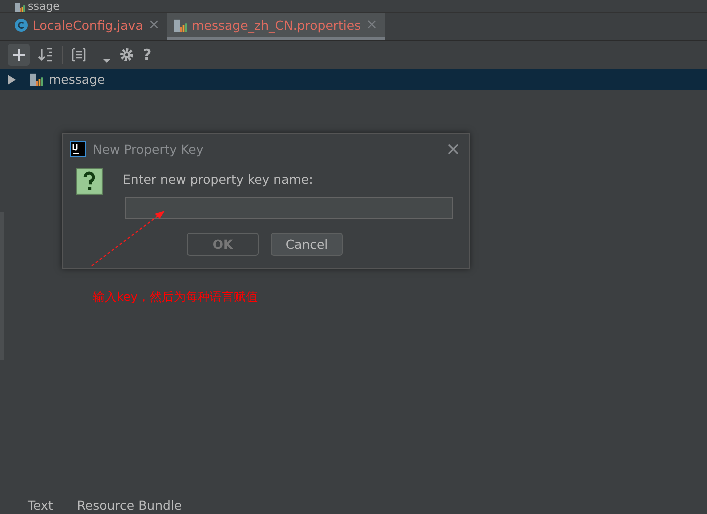 This screenshot has height=514, width=707. Describe the element at coordinates (79, 55) in the screenshot. I see `group-icon` at that location.